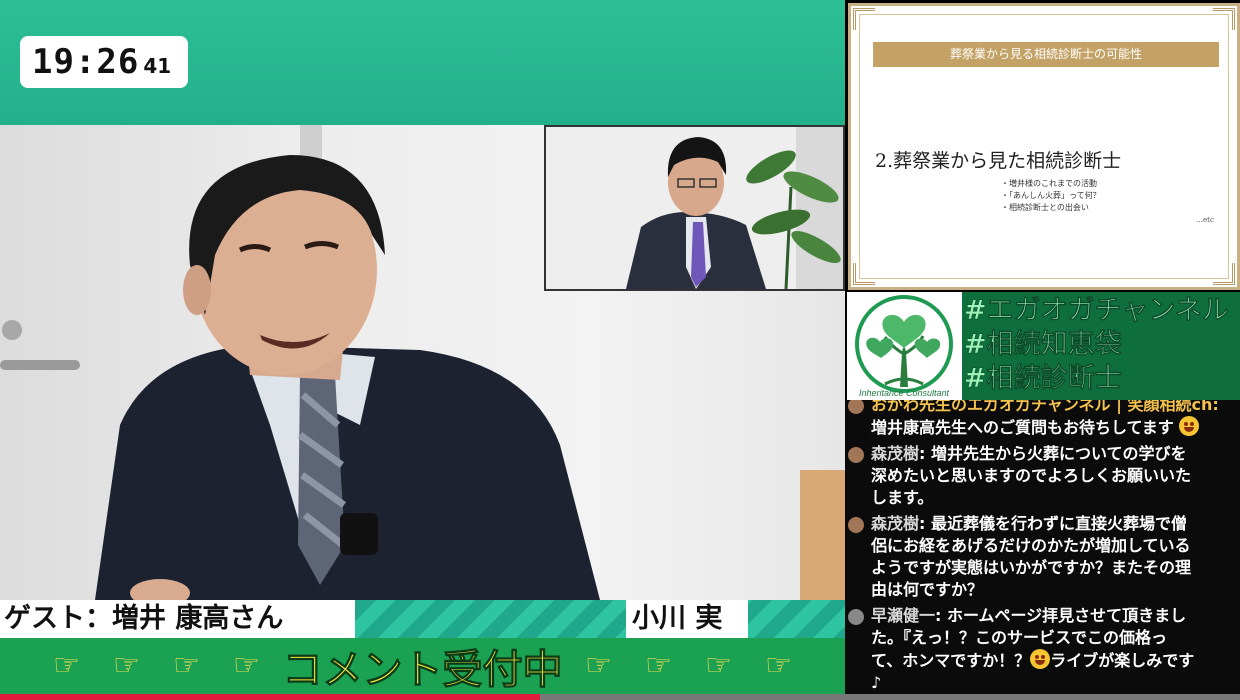 This screenshot has height=700, width=1240. I want to click on tree-heart-logo-icon: Inheritance Consultant, so click(904, 346).